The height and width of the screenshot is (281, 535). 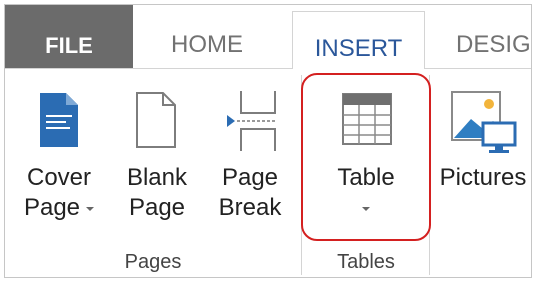 I want to click on tab-file: FILE, so click(x=69, y=37).